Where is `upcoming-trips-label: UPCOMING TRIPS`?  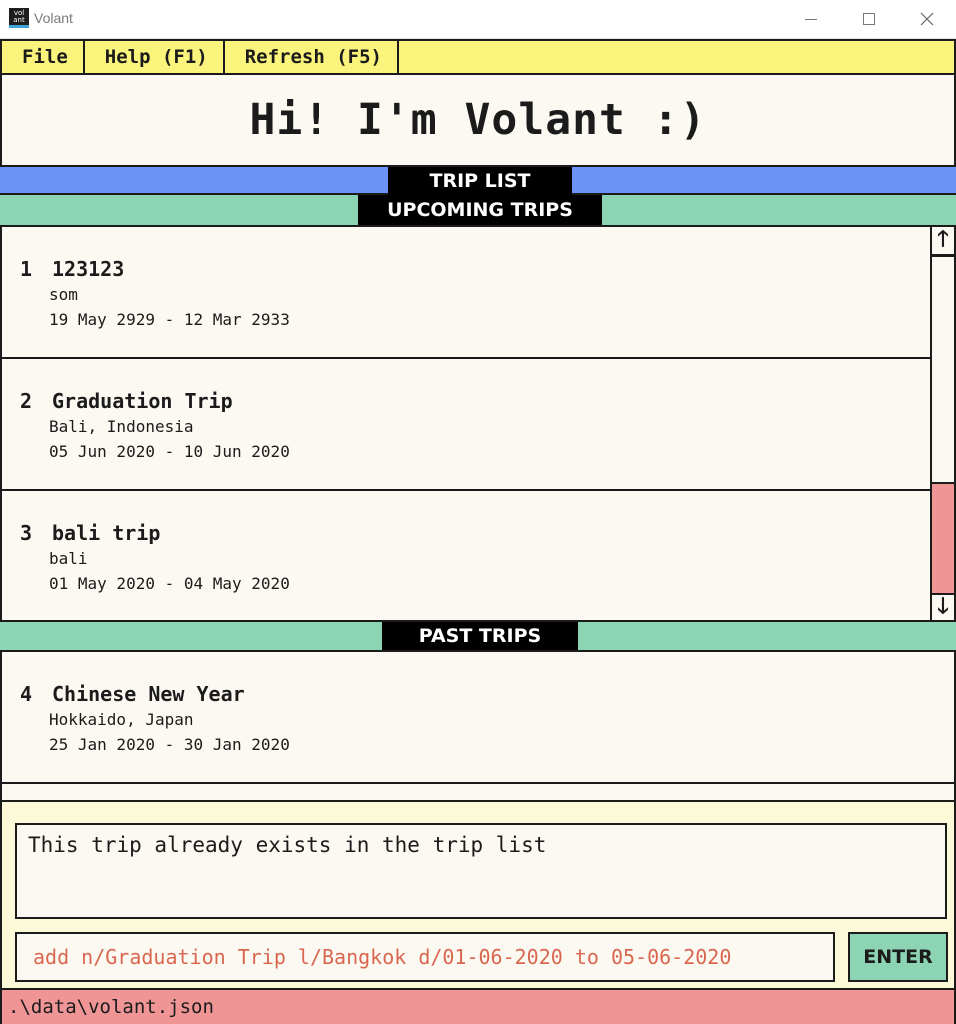
upcoming-trips-label: UPCOMING TRIPS is located at coordinates (480, 210).